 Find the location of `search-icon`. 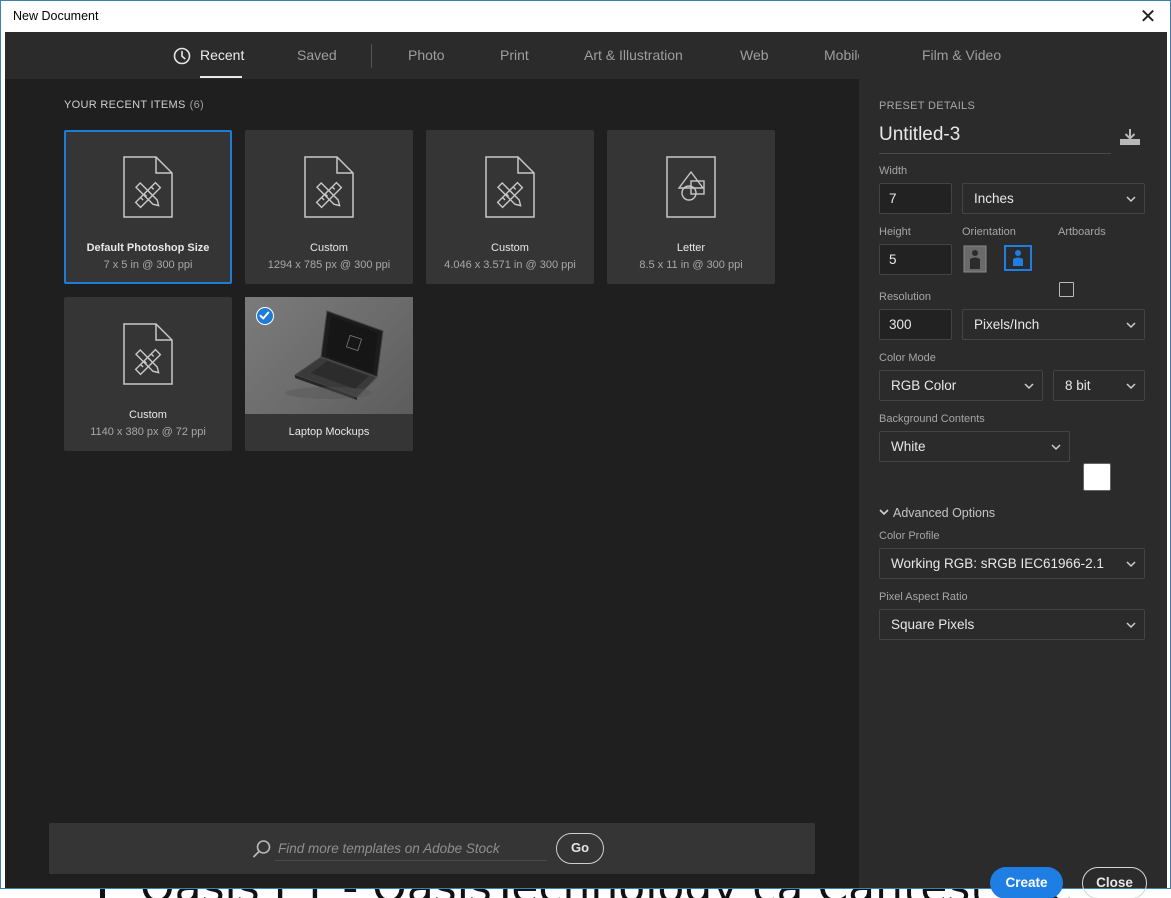

search-icon is located at coordinates (262, 849).